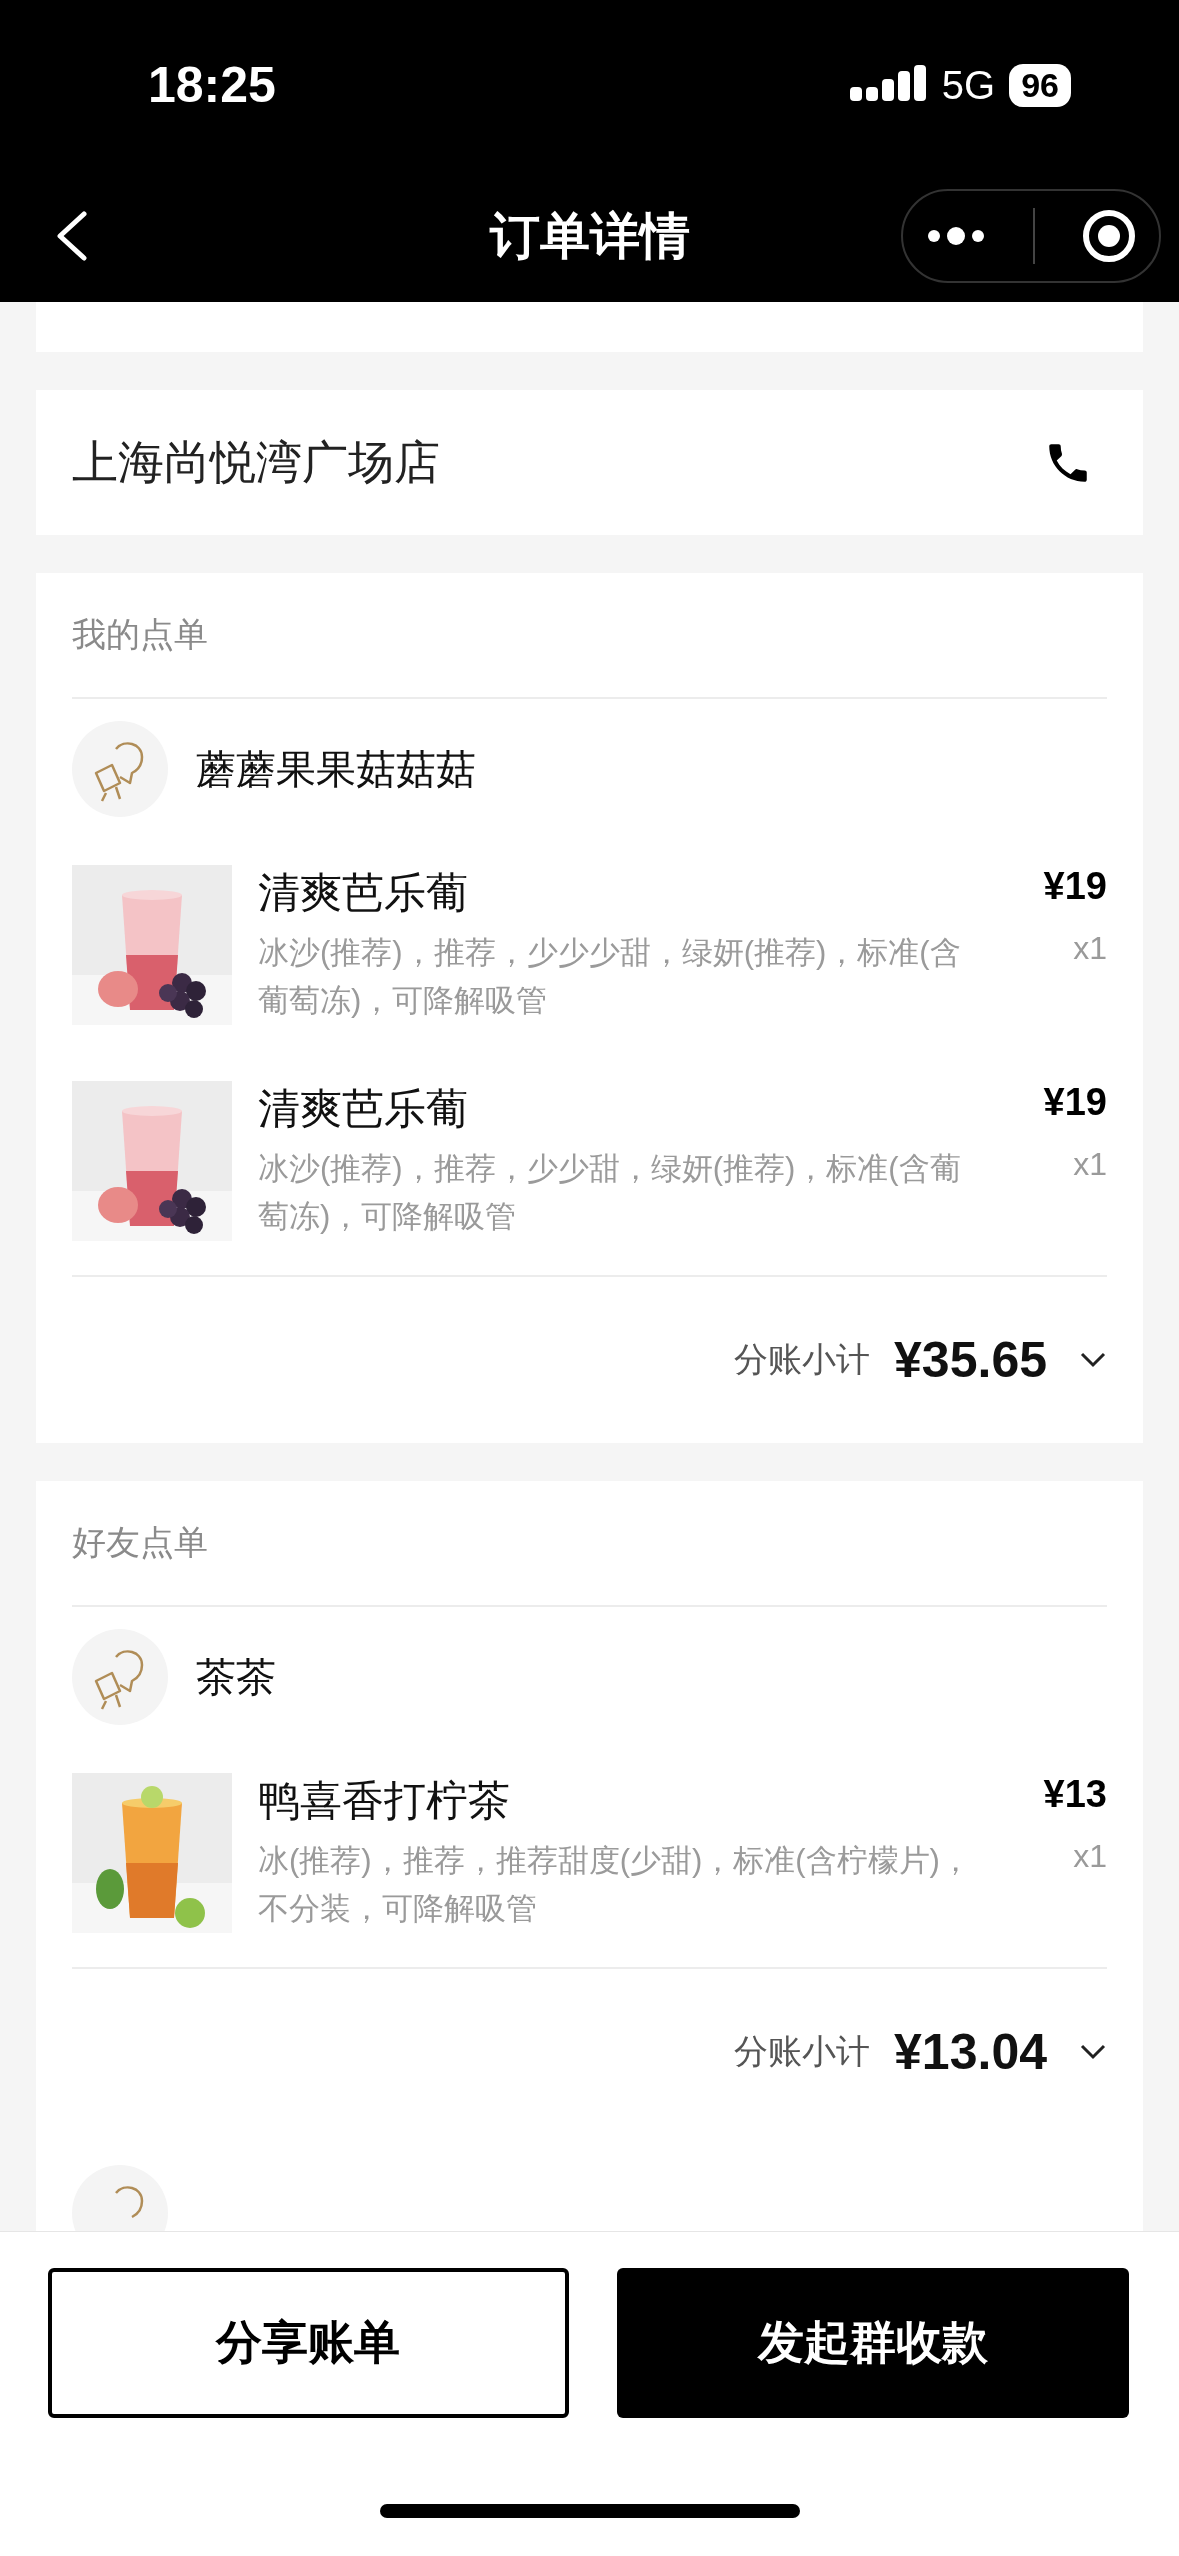 Image resolution: width=1179 pixels, height=2556 pixels. I want to click on item-options: 冰沙(推荐)，推荐，少少少甜，绿妍(推荐)，标准(含葡萄冻)，可降解吸管, so click(618, 977).